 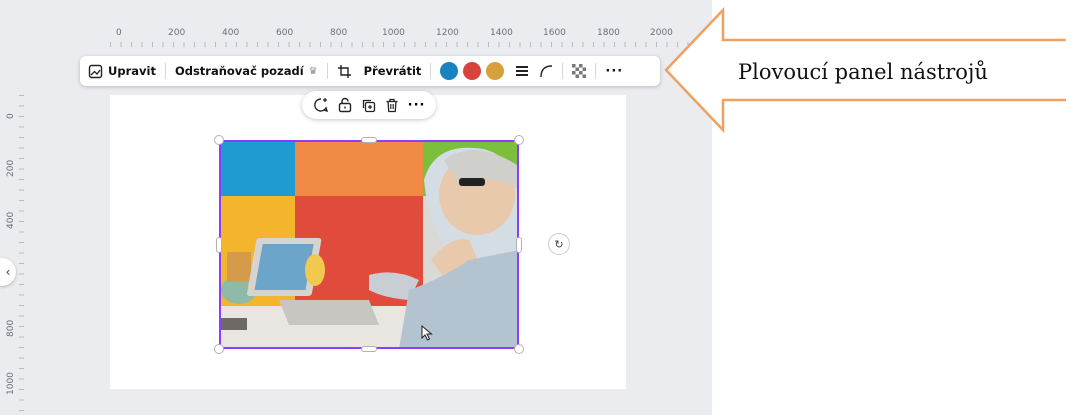 What do you see at coordinates (447, 33) in the screenshot?
I see `ruler-tick: 1200` at bounding box center [447, 33].